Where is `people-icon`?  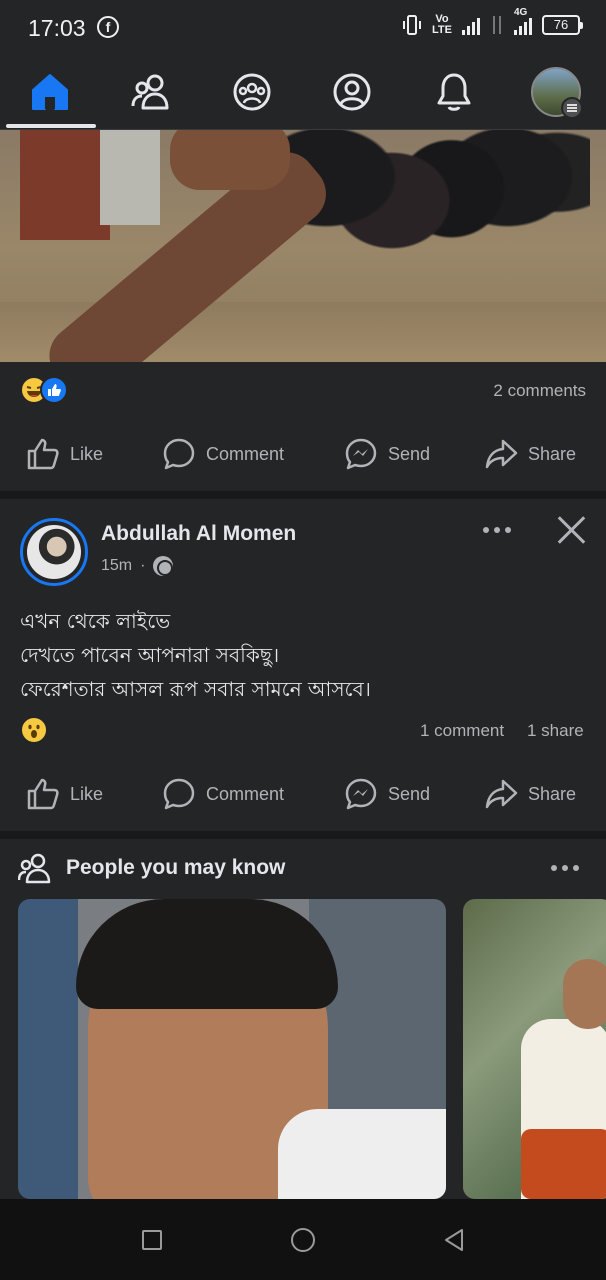 people-icon is located at coordinates (34, 868).